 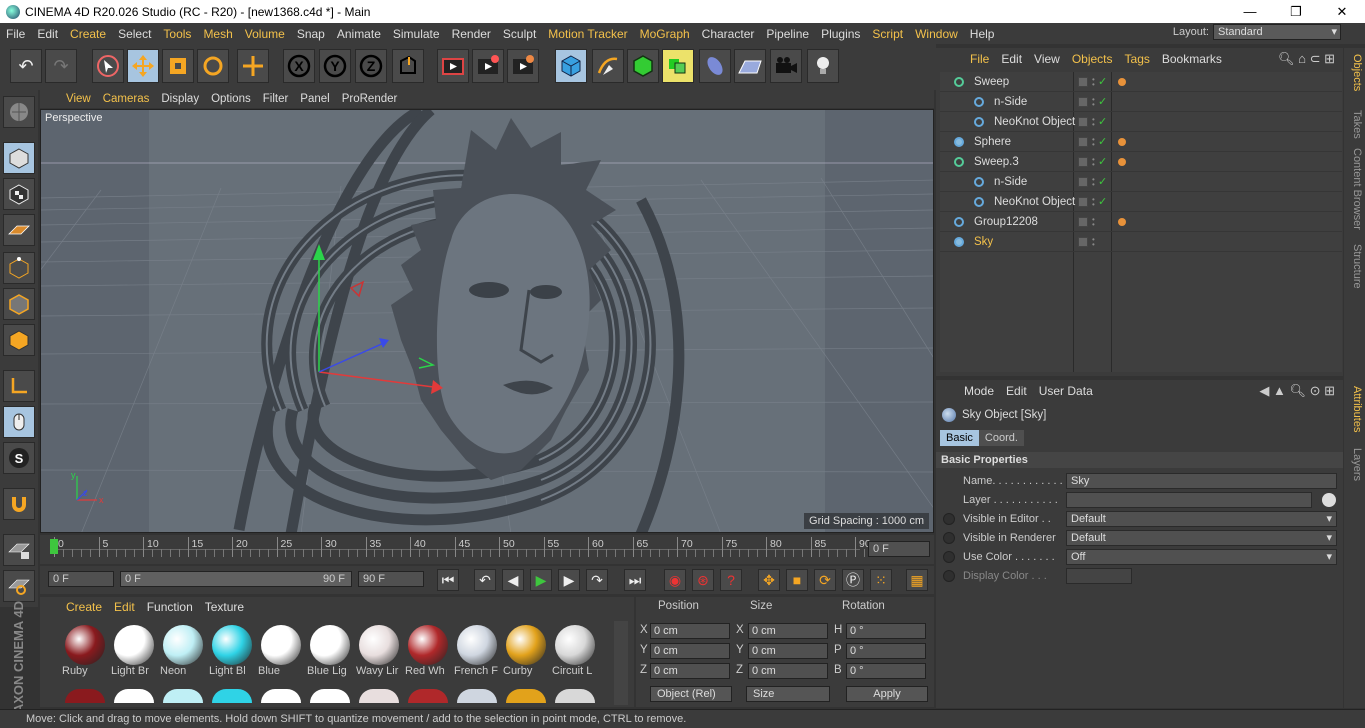 I want to click on menu-snap: Snap, so click(x=311, y=34).